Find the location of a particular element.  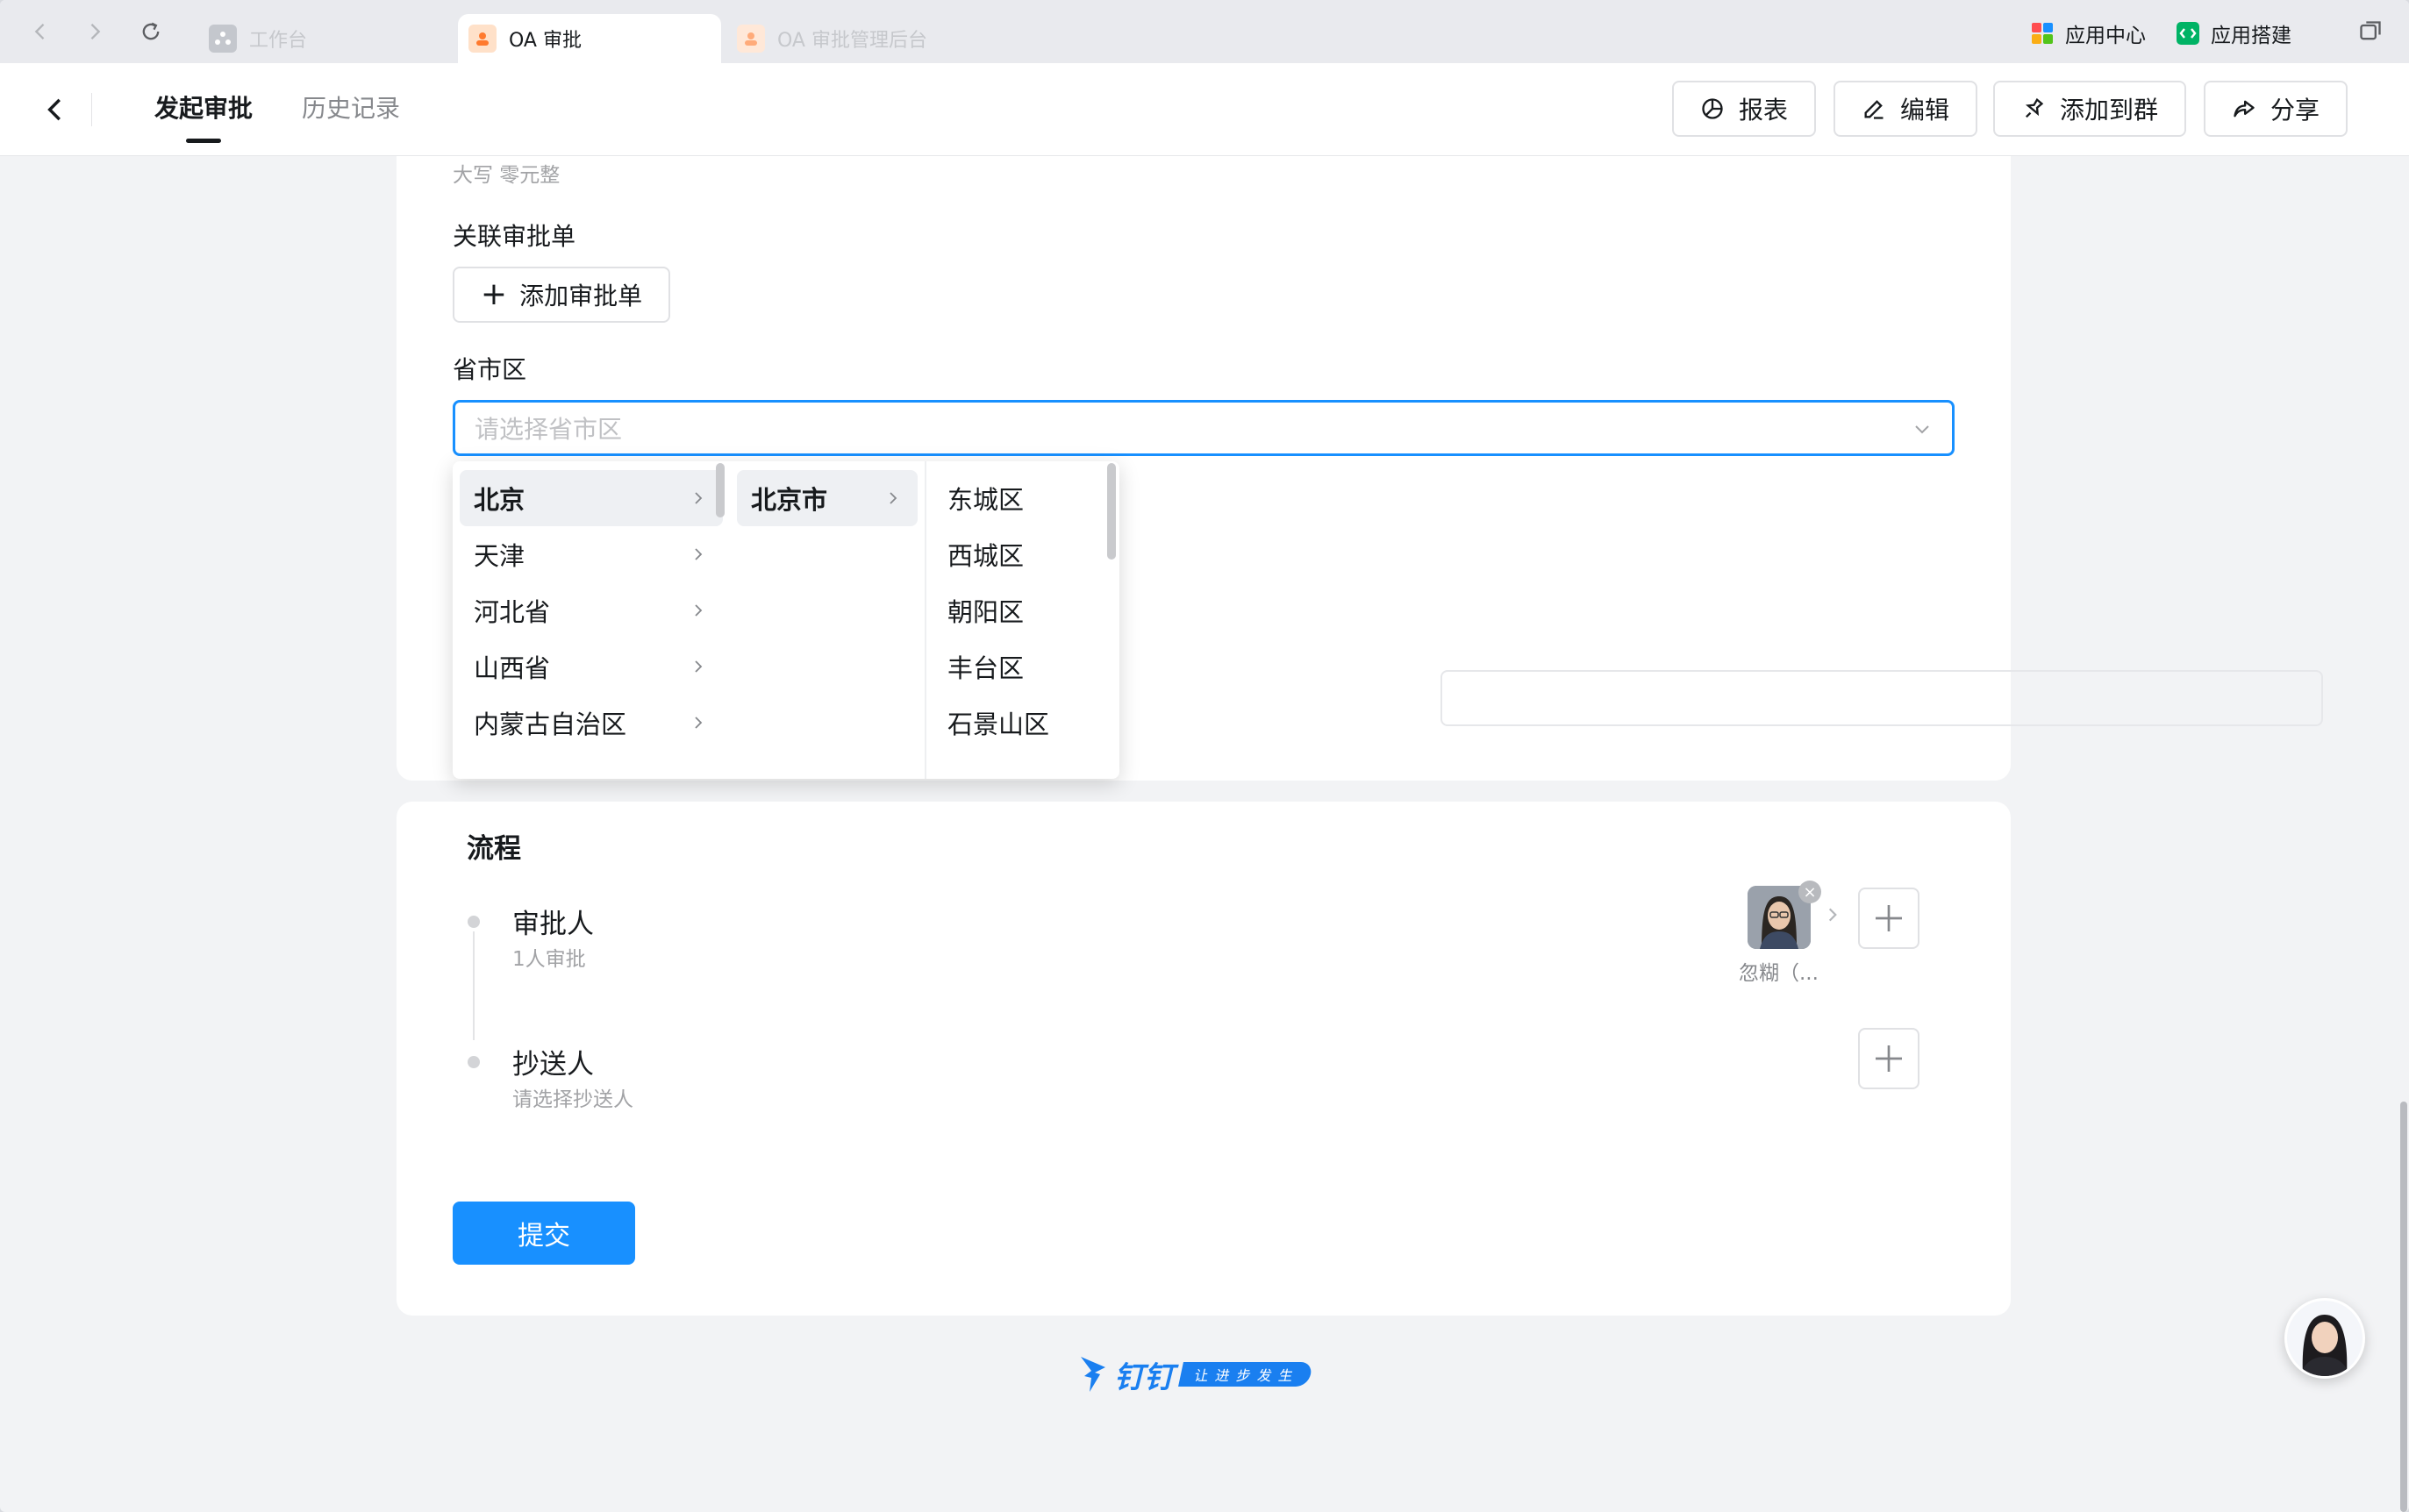

province-column: 北京 天津 河北省 山西省 内蒙古自治区 is located at coordinates (591, 620).